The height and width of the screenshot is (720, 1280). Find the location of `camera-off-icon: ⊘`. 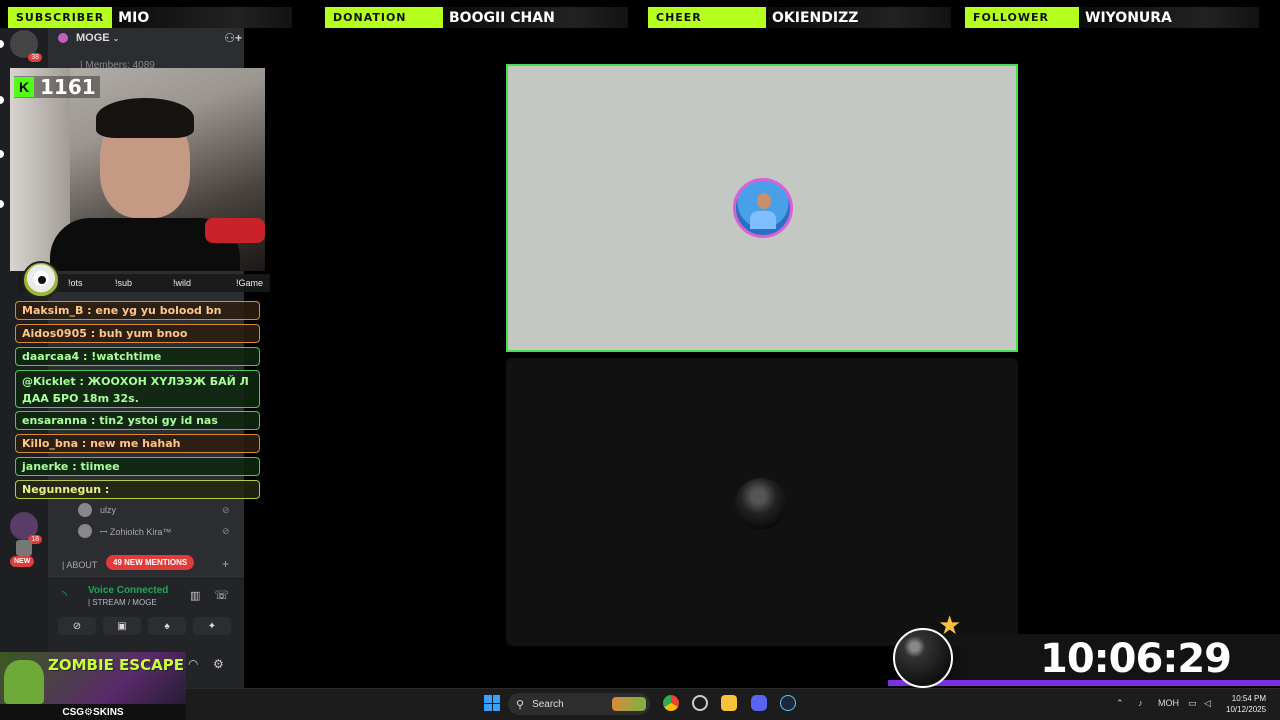

camera-off-icon: ⊘ is located at coordinates (77, 626).